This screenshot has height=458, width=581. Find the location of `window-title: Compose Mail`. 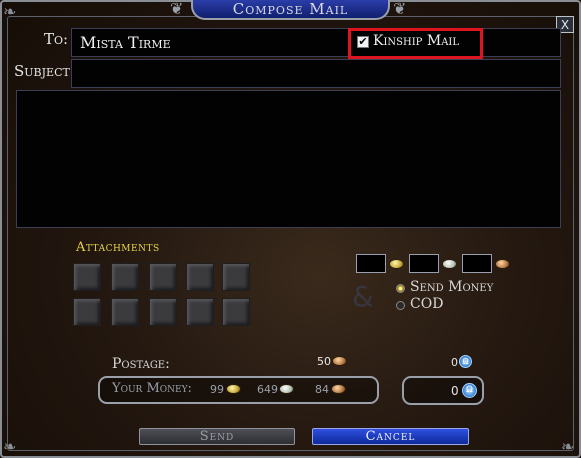

window-title: Compose Mail is located at coordinates (290, 10).